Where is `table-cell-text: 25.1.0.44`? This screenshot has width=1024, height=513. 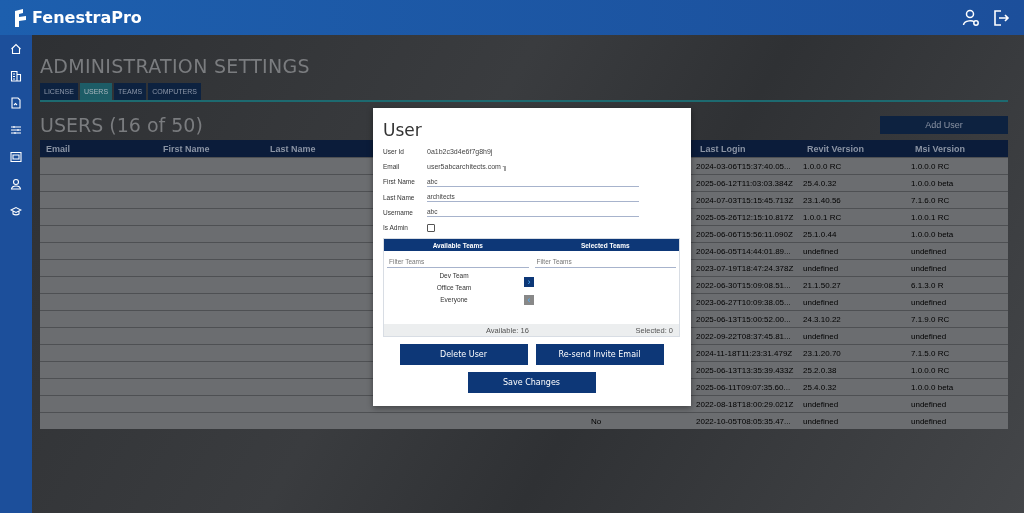 table-cell-text: 25.1.0.44 is located at coordinates (820, 234).